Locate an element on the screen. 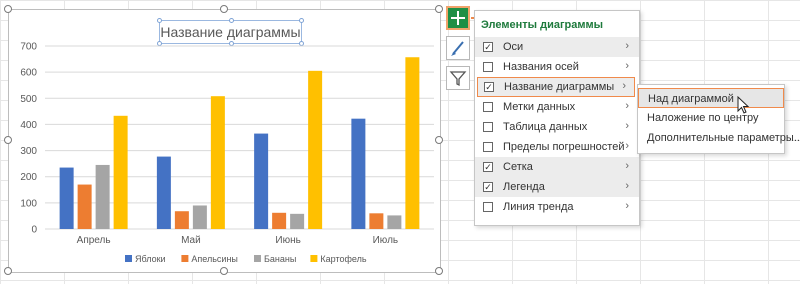  menu-item-label: Сетка is located at coordinates (518, 167).